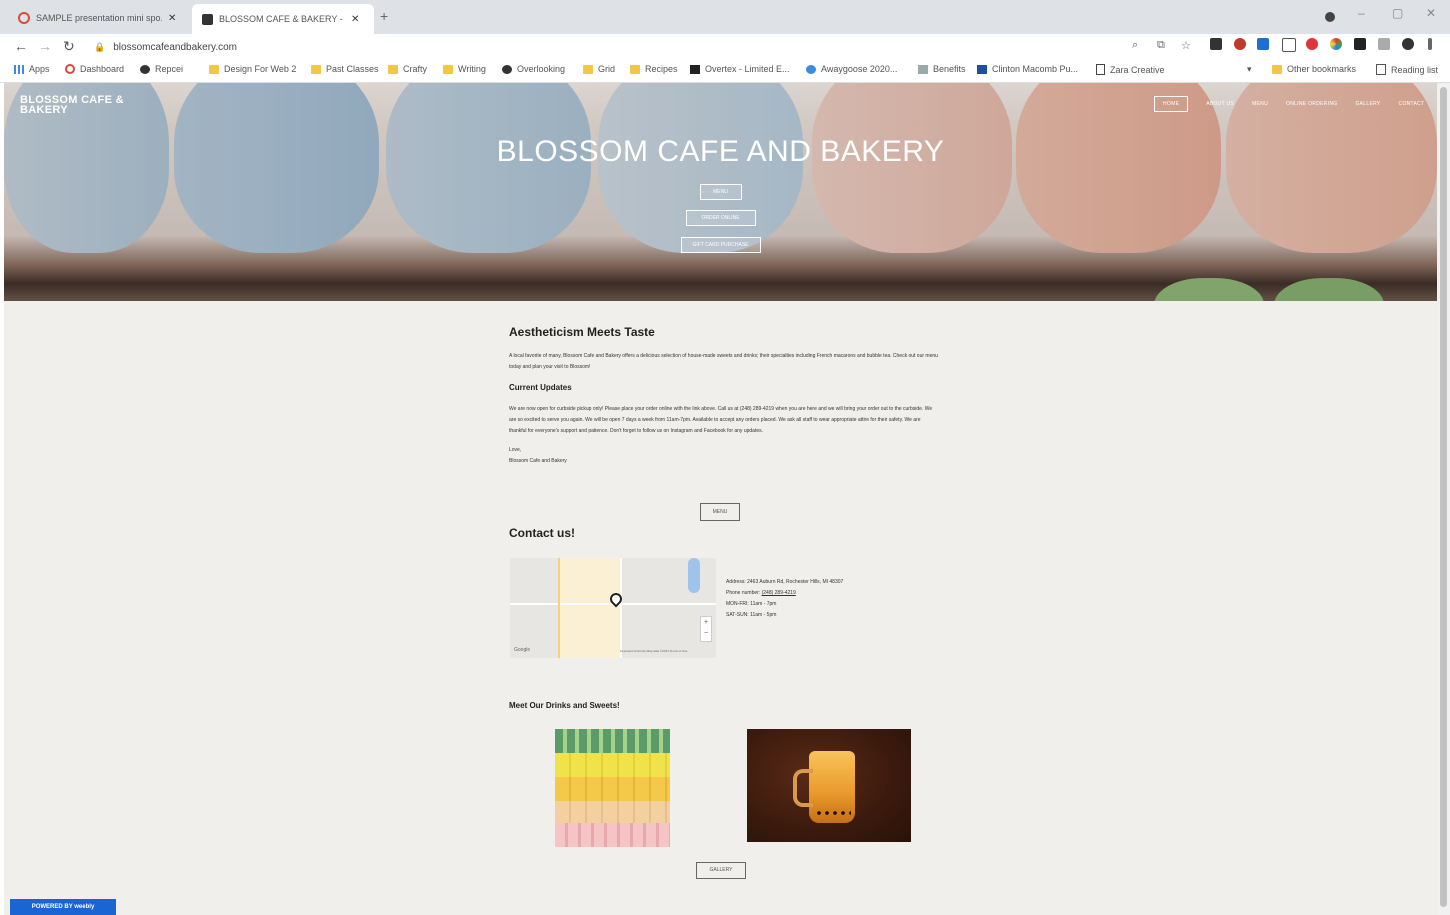 This screenshot has height=915, width=1450. Describe the element at coordinates (94, 69) in the screenshot. I see `bookmark-dashboard: Dashboard` at that location.